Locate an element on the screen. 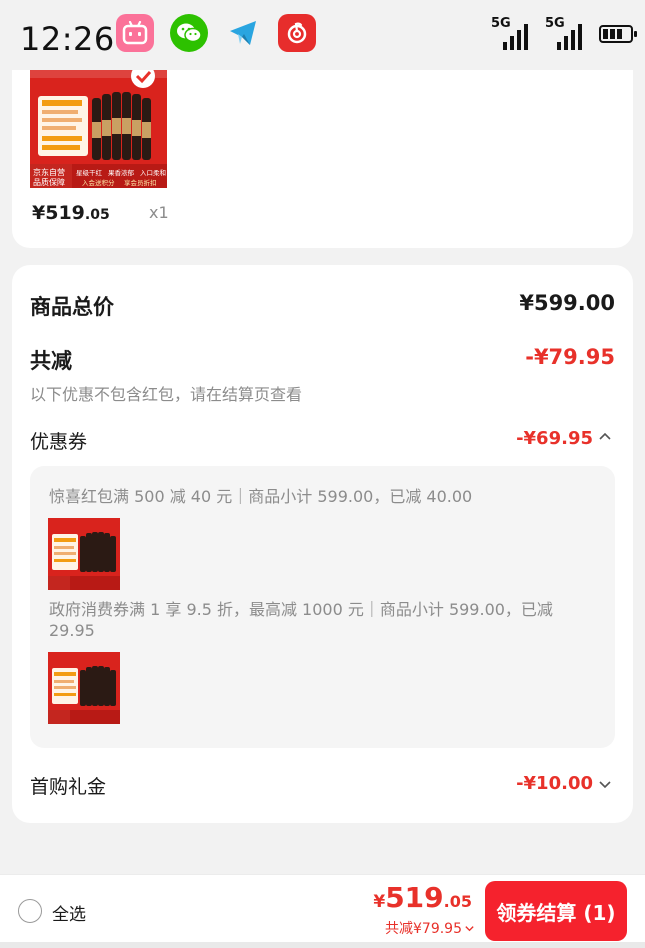 The width and height of the screenshot is (645, 948). product-image: 京东自营 品质保障 星级干红 果香浓郁 入口柔和 入会送积分 享会员折扣 is located at coordinates (98, 129).